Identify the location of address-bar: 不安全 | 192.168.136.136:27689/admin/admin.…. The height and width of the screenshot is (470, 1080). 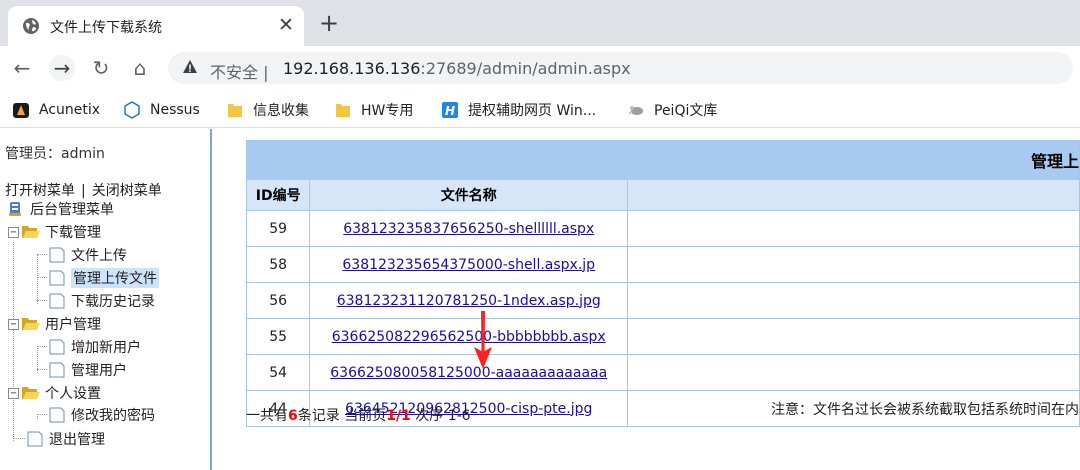
(620, 68).